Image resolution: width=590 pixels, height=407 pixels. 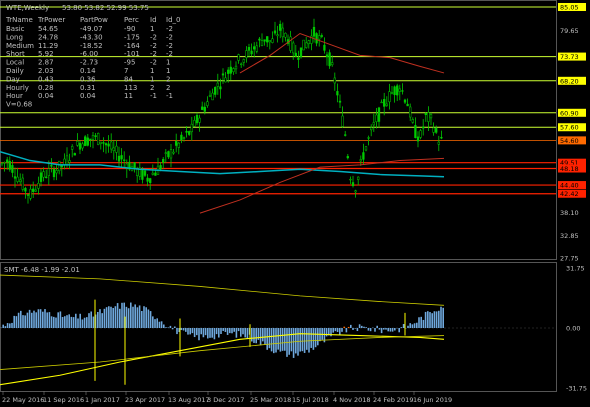 What do you see at coordinates (48, 46) in the screenshot?
I see `table-cell: 11.29` at bounding box center [48, 46].